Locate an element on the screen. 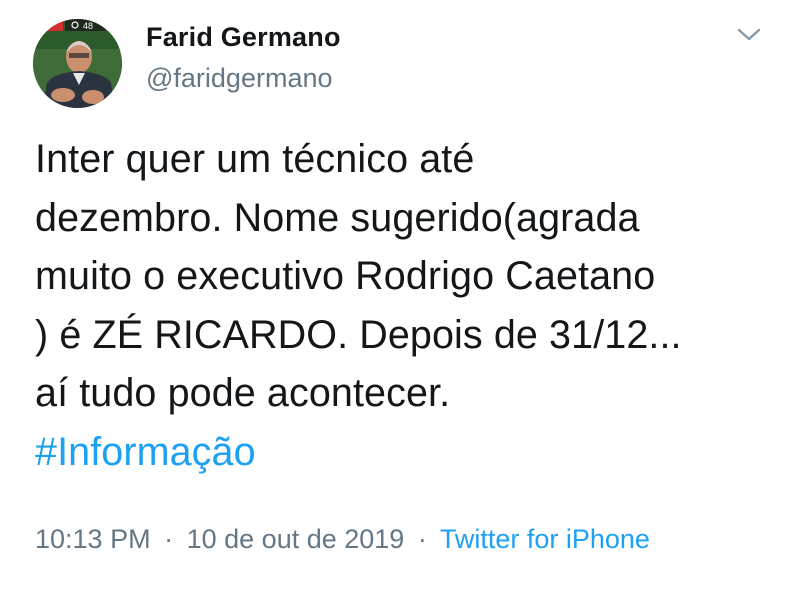  tweet-text-line: Inter quer um técnico até is located at coordinates (255, 159).